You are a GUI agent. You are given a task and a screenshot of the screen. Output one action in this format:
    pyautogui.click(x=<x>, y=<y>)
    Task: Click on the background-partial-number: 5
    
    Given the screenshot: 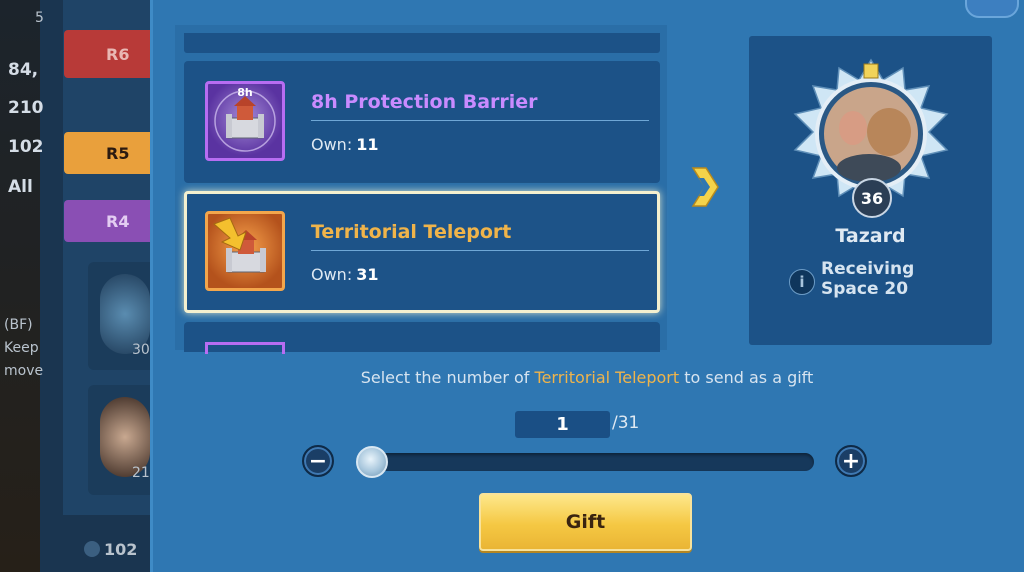 What is the action you would take?
    pyautogui.click(x=39, y=18)
    